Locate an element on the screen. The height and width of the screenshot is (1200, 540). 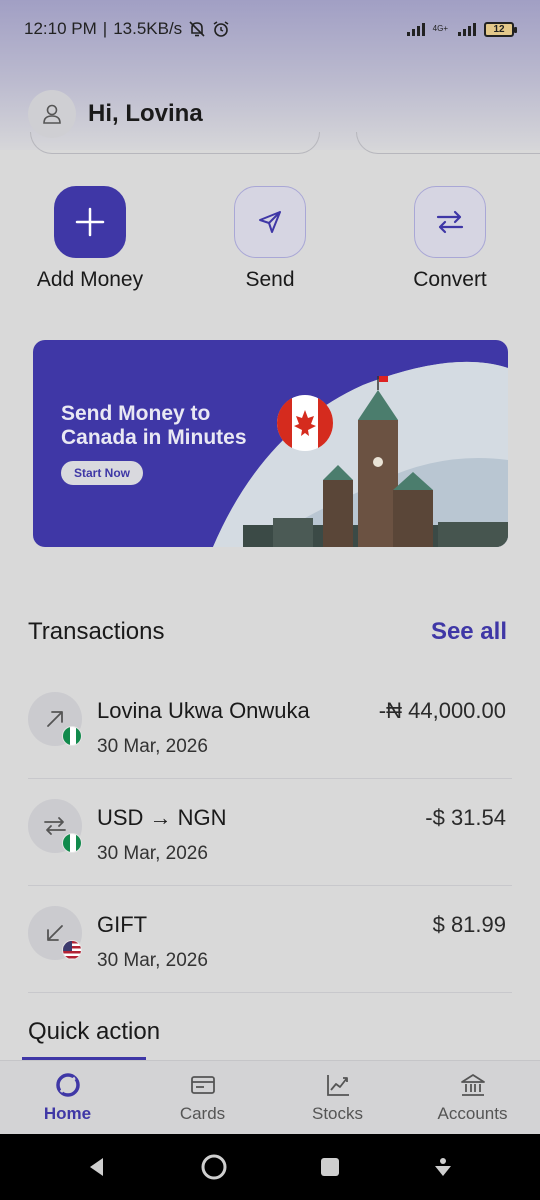
transactions-title: Transactions is located at coordinates (96, 631).